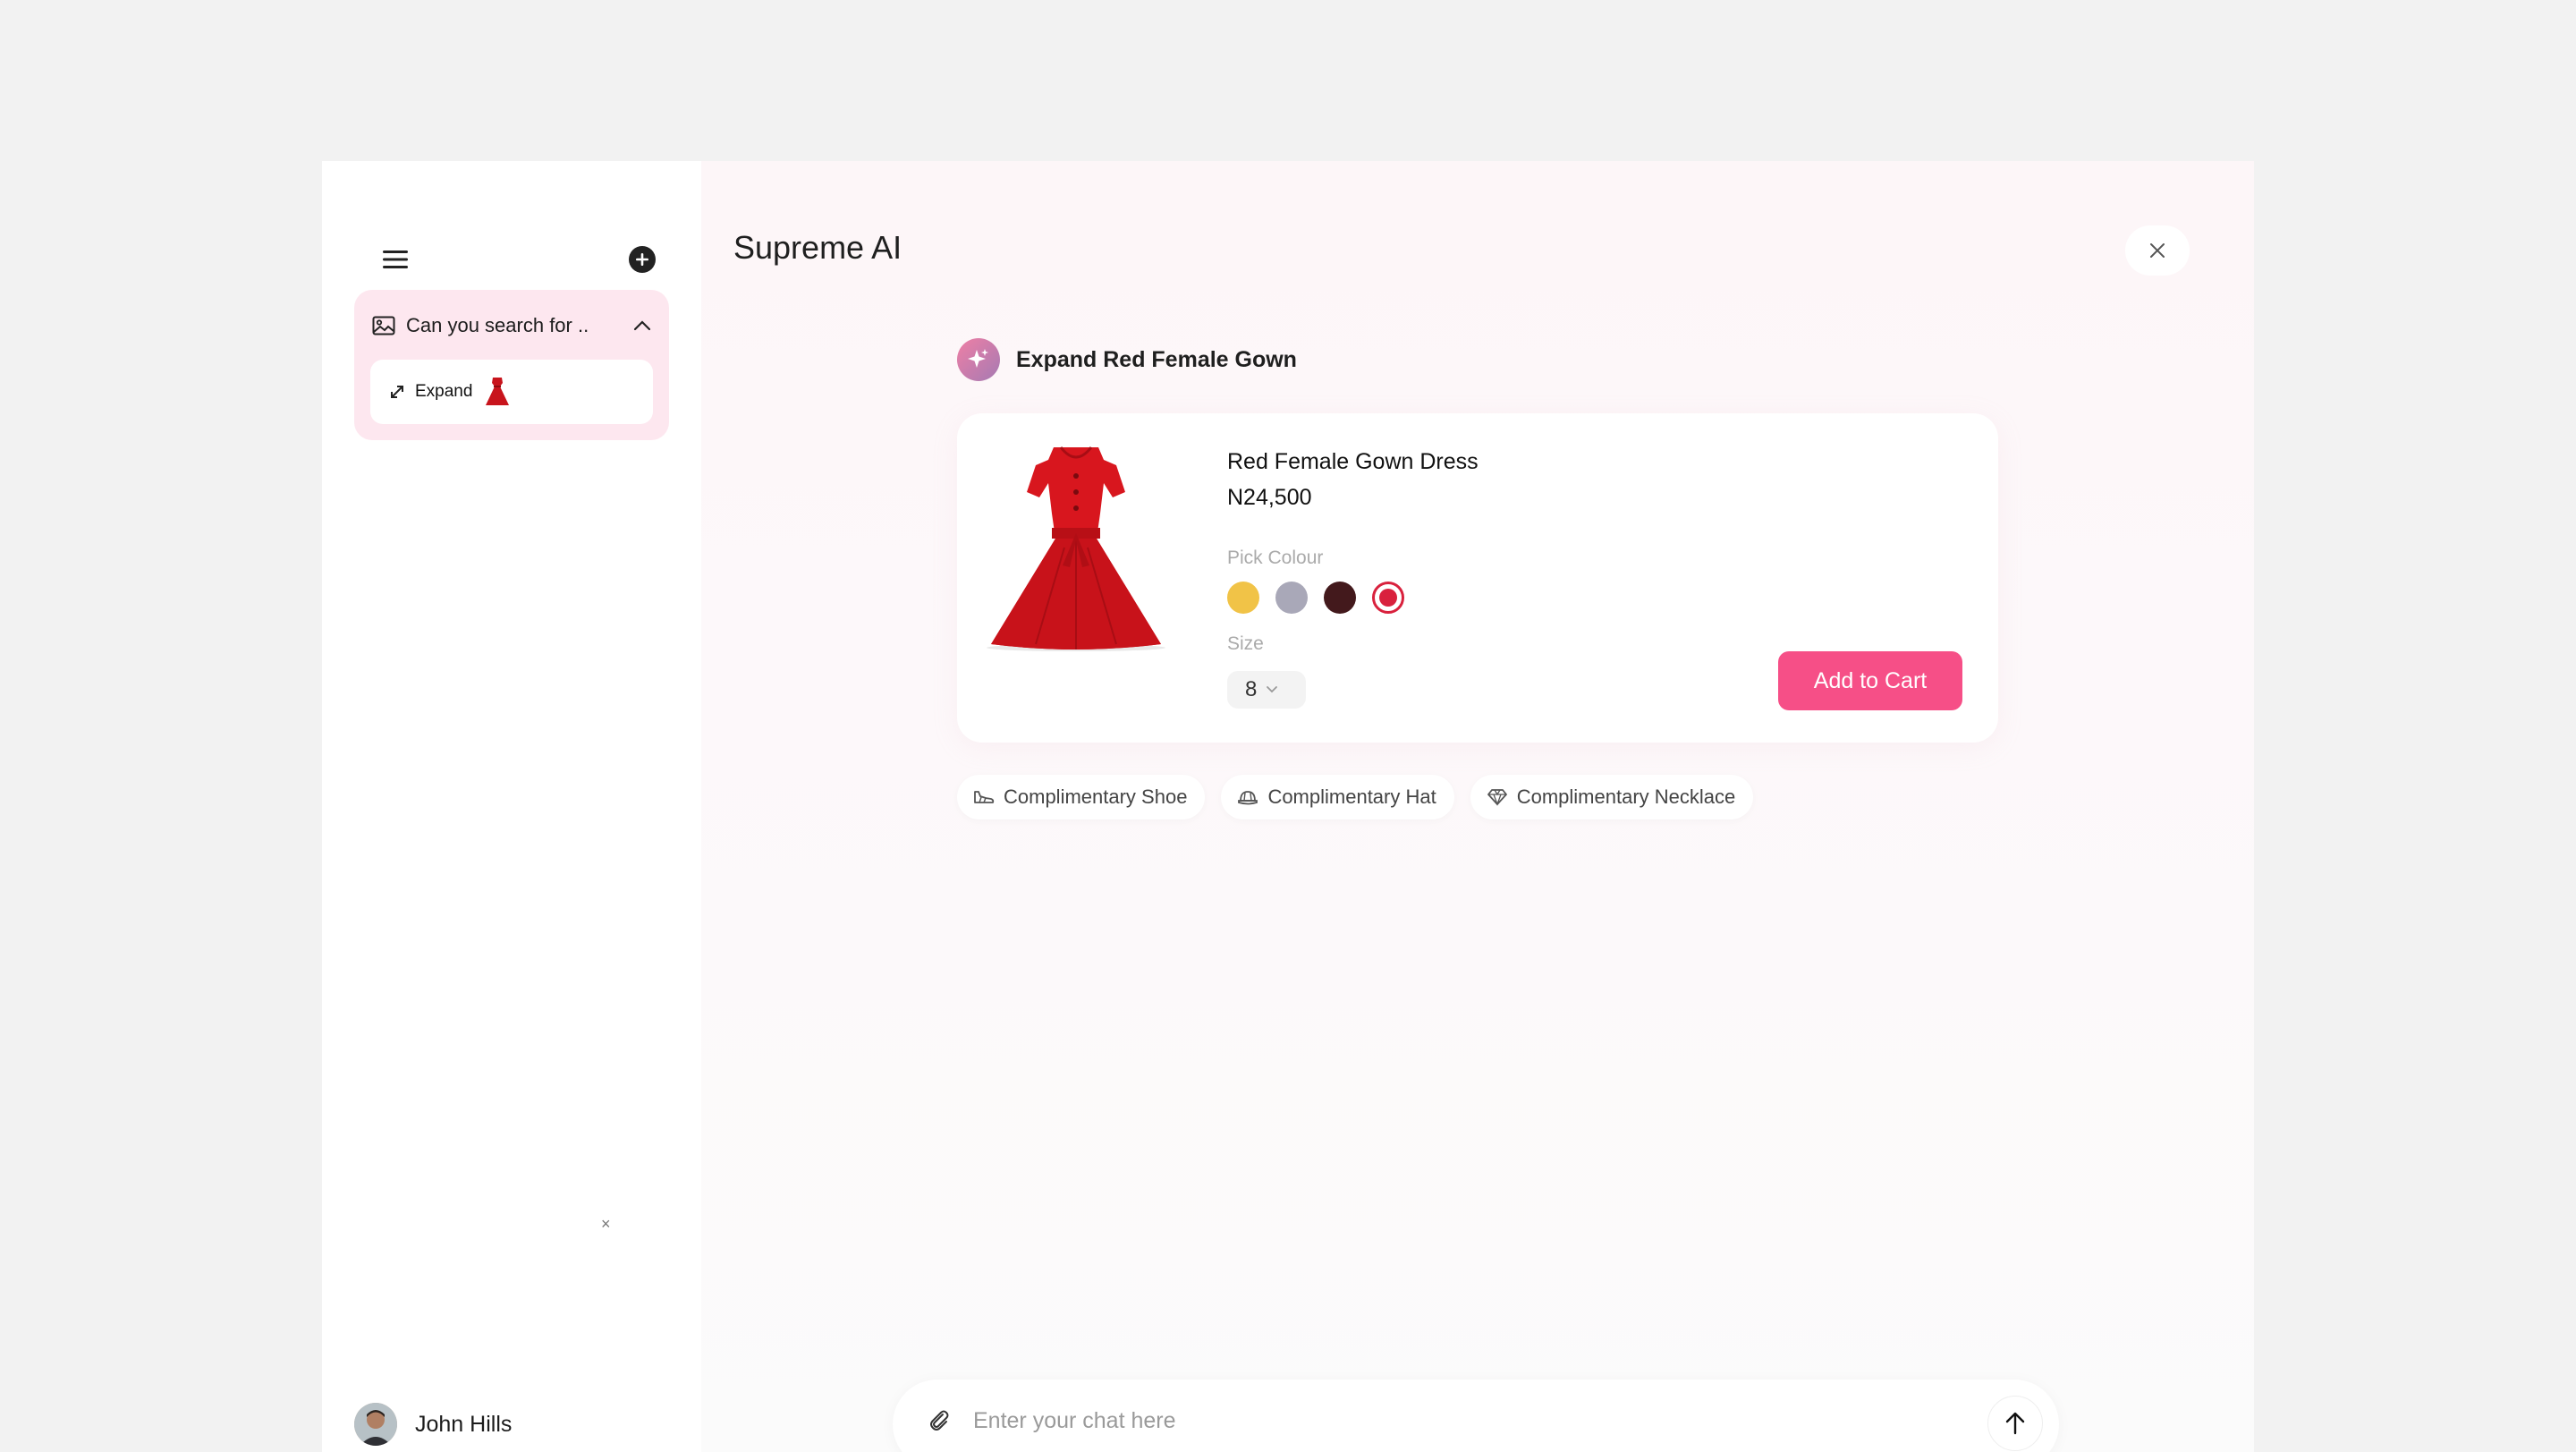 The width and height of the screenshot is (2576, 1452). I want to click on avatar, so click(375, 1424).